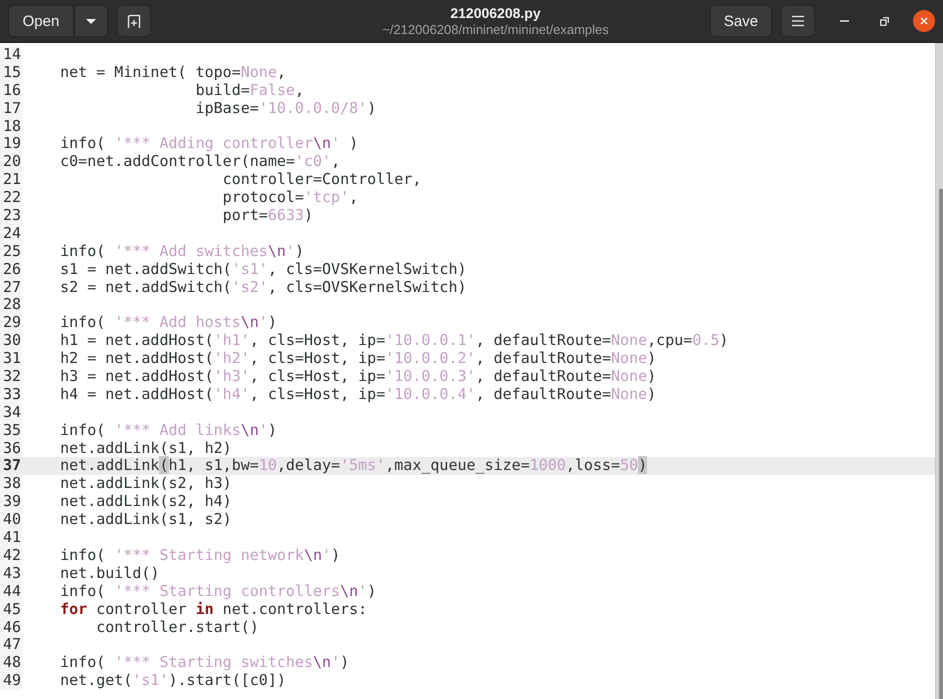 Image resolution: width=943 pixels, height=699 pixels. What do you see at coordinates (109, 573) in the screenshot?
I see `code-line: net.build()` at bounding box center [109, 573].